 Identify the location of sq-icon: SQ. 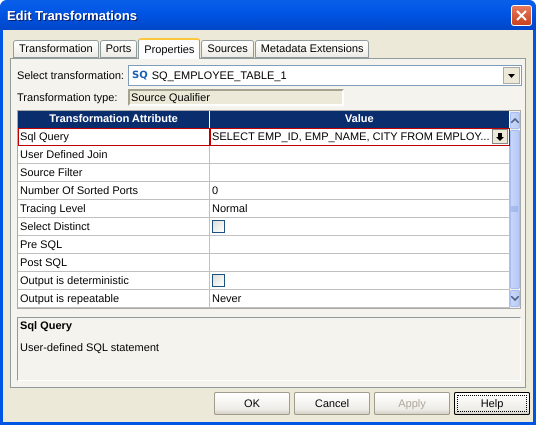
(140, 75).